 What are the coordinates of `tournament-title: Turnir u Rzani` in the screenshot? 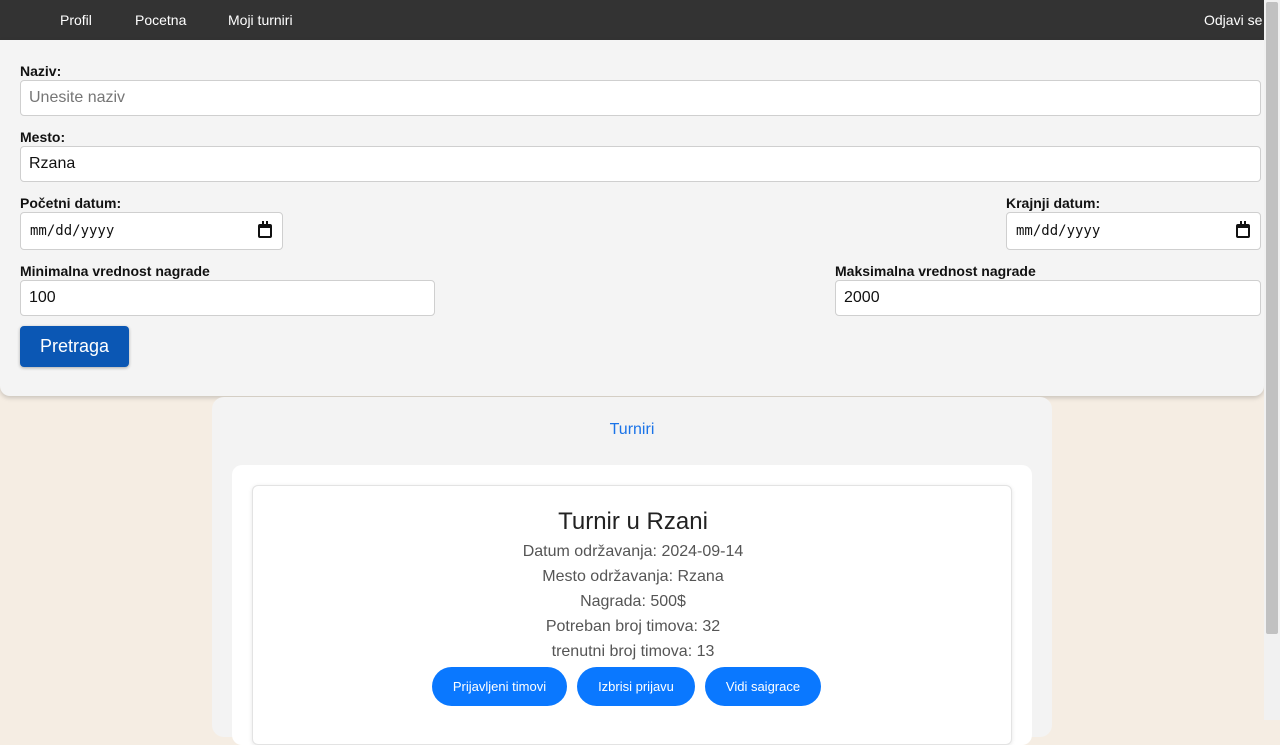 It's located at (633, 521).